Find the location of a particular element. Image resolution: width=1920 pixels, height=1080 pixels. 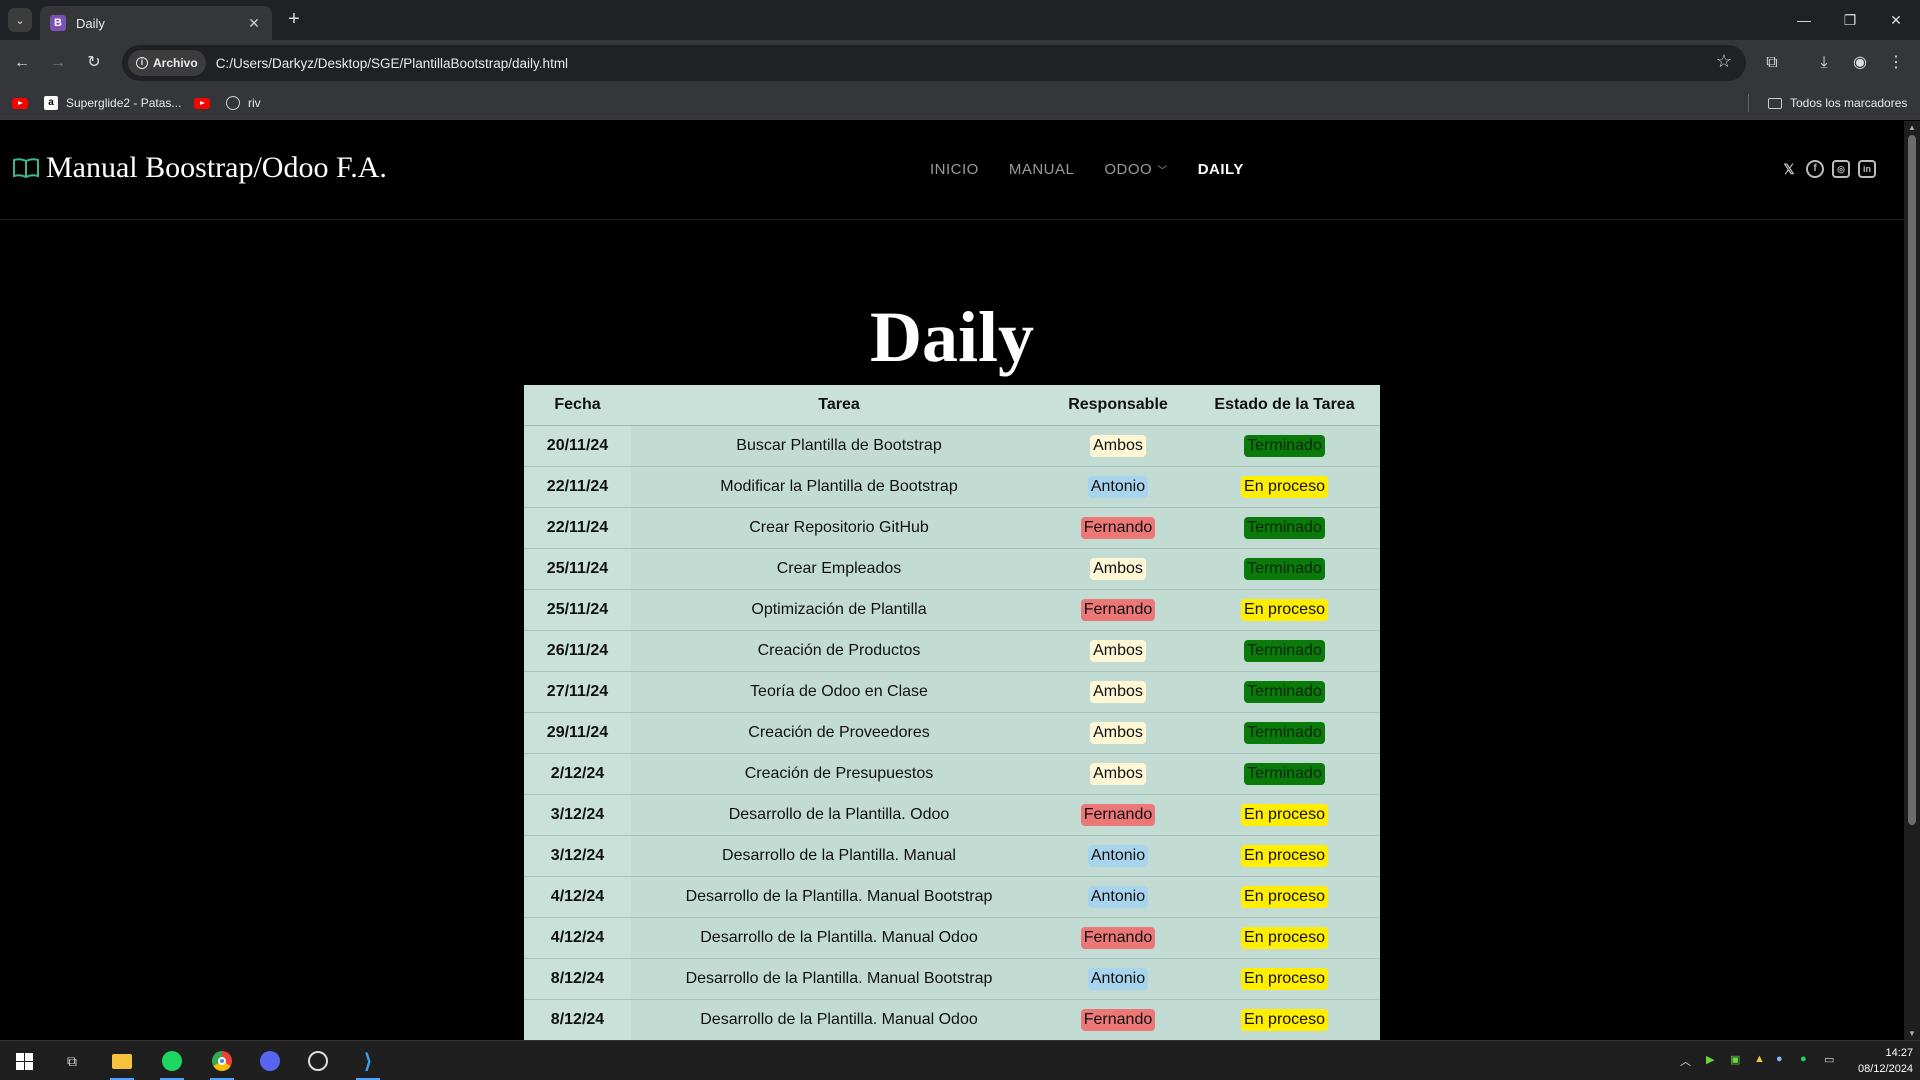

restore-button: ❐ is located at coordinates (1850, 20).